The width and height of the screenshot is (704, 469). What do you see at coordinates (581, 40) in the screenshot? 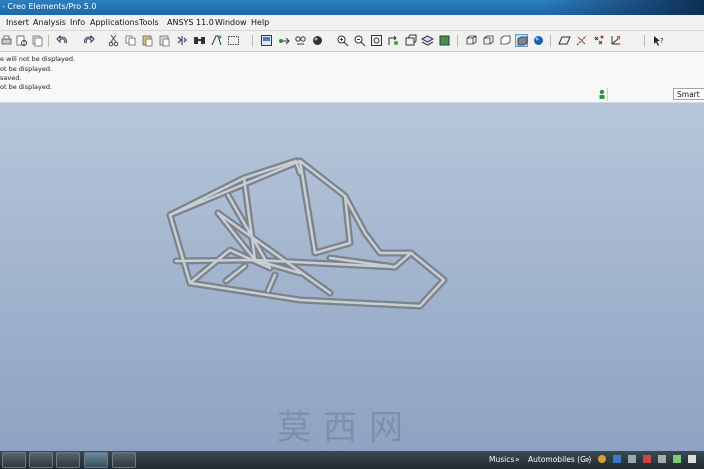
I see `datum-axis-icon` at bounding box center [581, 40].